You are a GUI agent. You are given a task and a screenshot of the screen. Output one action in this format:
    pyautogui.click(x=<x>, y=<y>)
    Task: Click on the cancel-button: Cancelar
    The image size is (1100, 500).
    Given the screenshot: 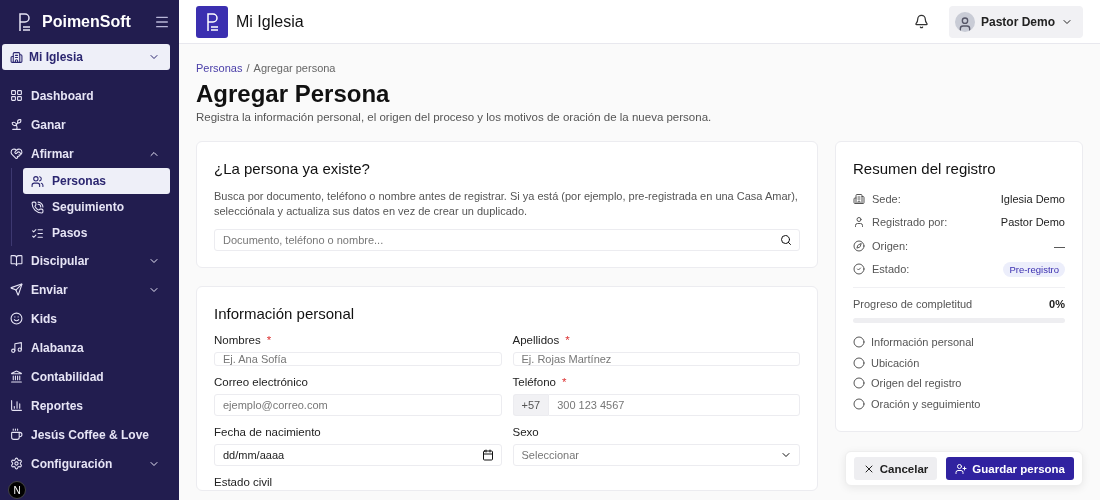 What is the action you would take?
    pyautogui.click(x=895, y=468)
    